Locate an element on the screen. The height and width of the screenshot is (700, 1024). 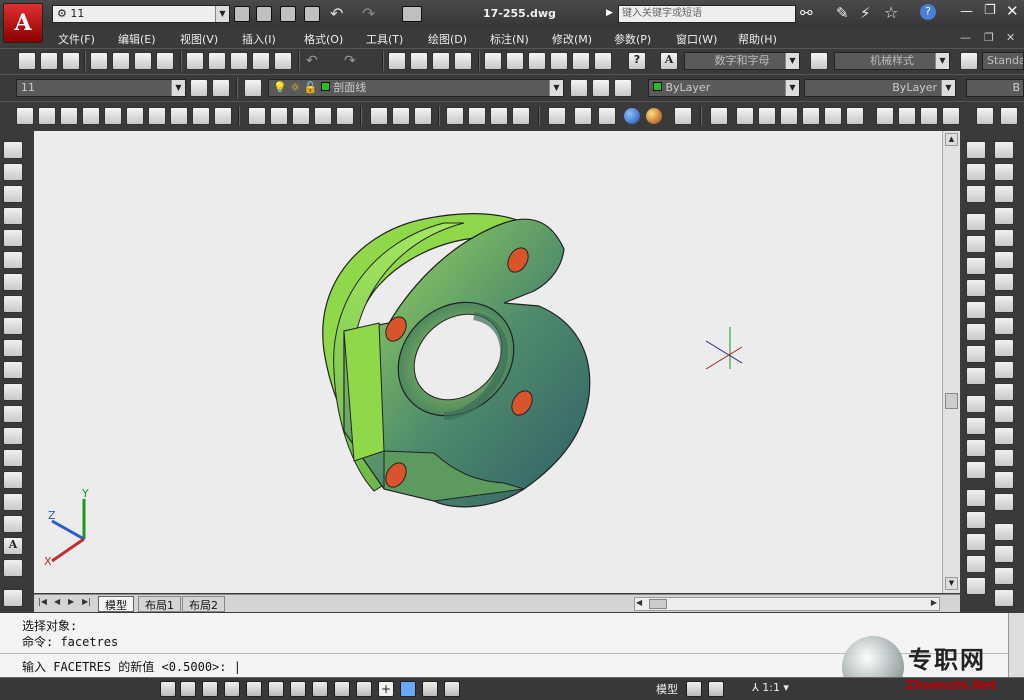
pyramid-icon is located at coordinates (179, 116).